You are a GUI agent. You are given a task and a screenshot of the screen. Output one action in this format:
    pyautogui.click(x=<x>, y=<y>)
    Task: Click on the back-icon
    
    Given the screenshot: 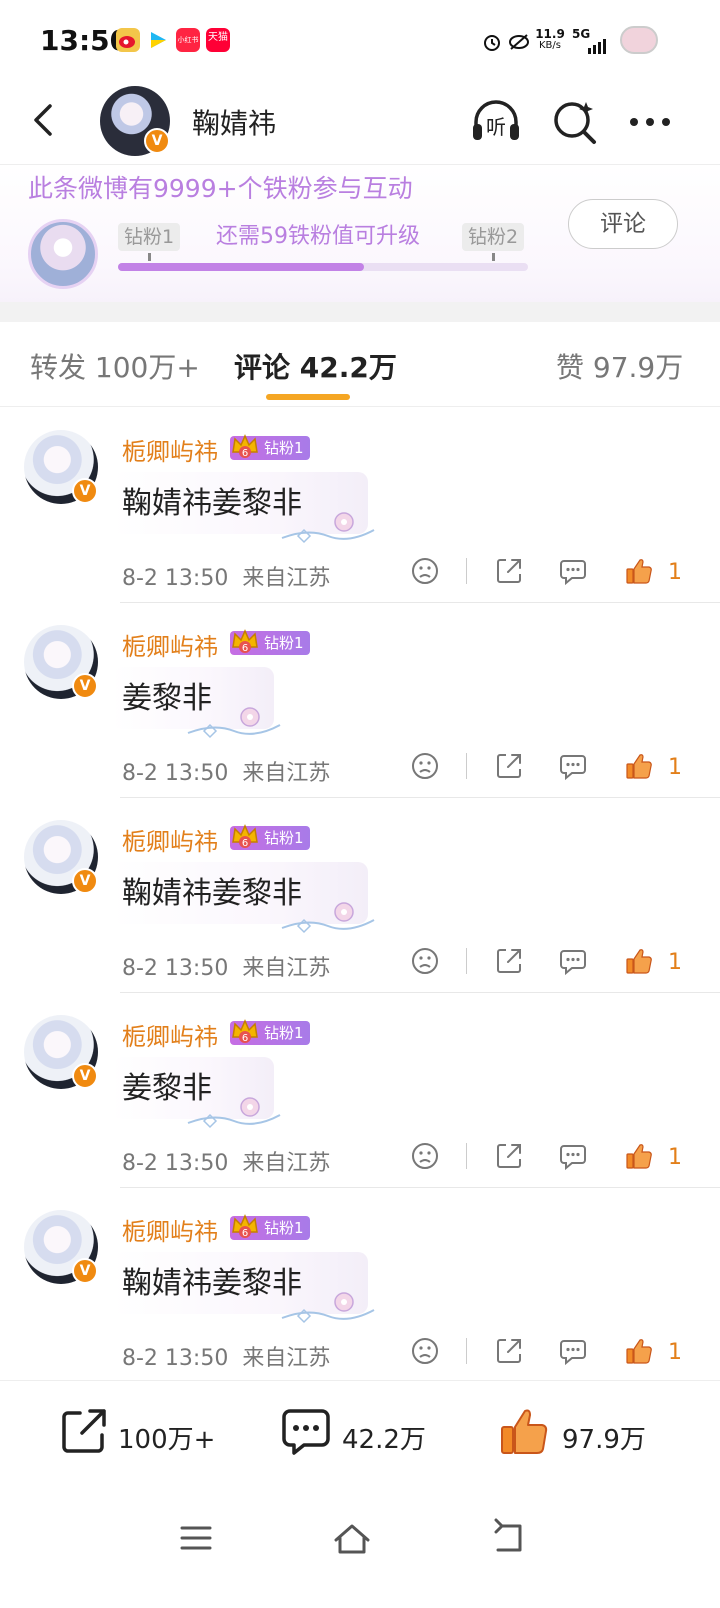 What is the action you would take?
    pyautogui.click(x=44, y=120)
    